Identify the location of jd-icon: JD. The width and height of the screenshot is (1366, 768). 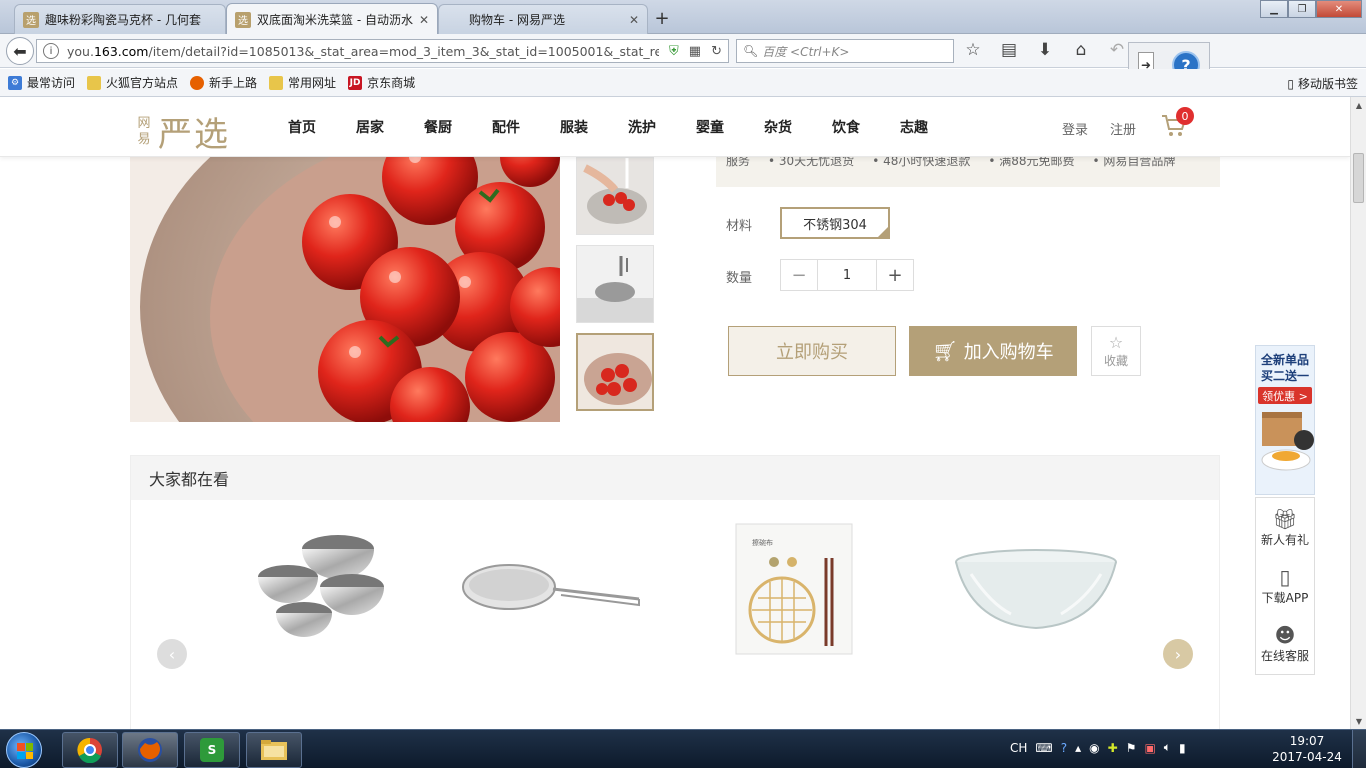
(355, 82).